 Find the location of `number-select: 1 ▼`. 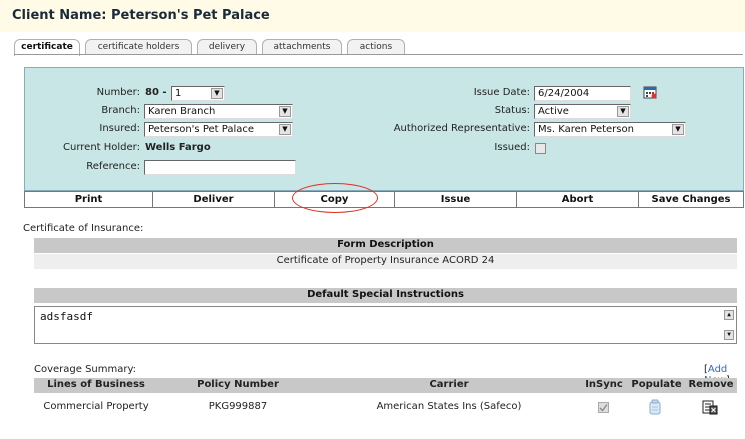

number-select: 1 ▼ is located at coordinates (198, 93).